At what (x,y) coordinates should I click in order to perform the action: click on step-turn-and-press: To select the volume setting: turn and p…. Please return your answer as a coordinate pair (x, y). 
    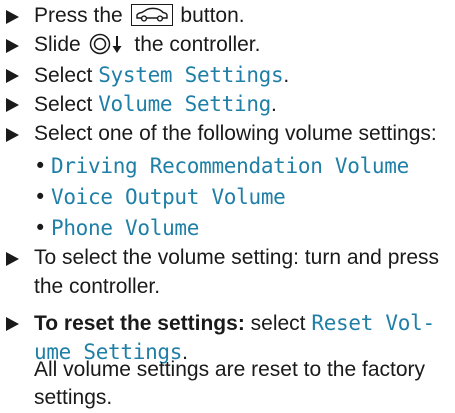
    Looking at the image, I should click on (219, 258).